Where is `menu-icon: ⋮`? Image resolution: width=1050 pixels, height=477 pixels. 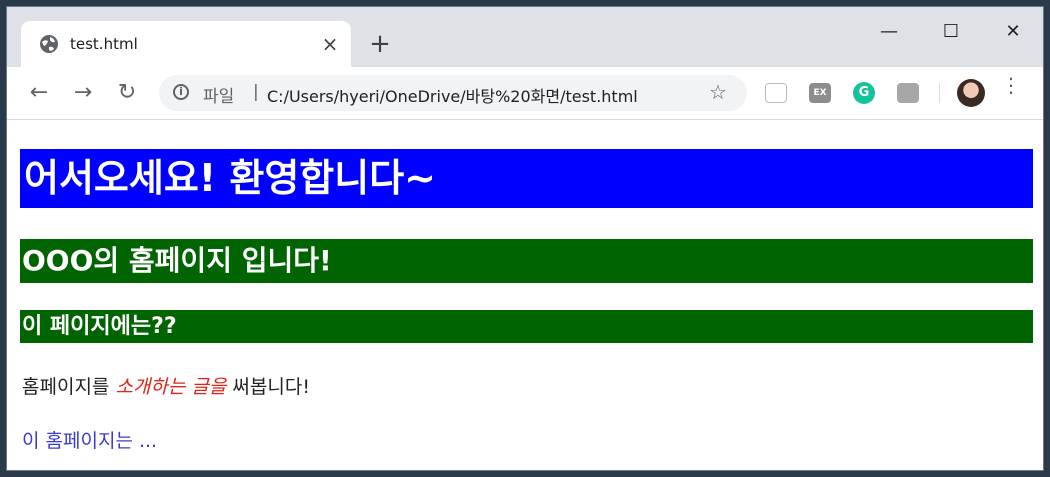 menu-icon: ⋮ is located at coordinates (1011, 90).